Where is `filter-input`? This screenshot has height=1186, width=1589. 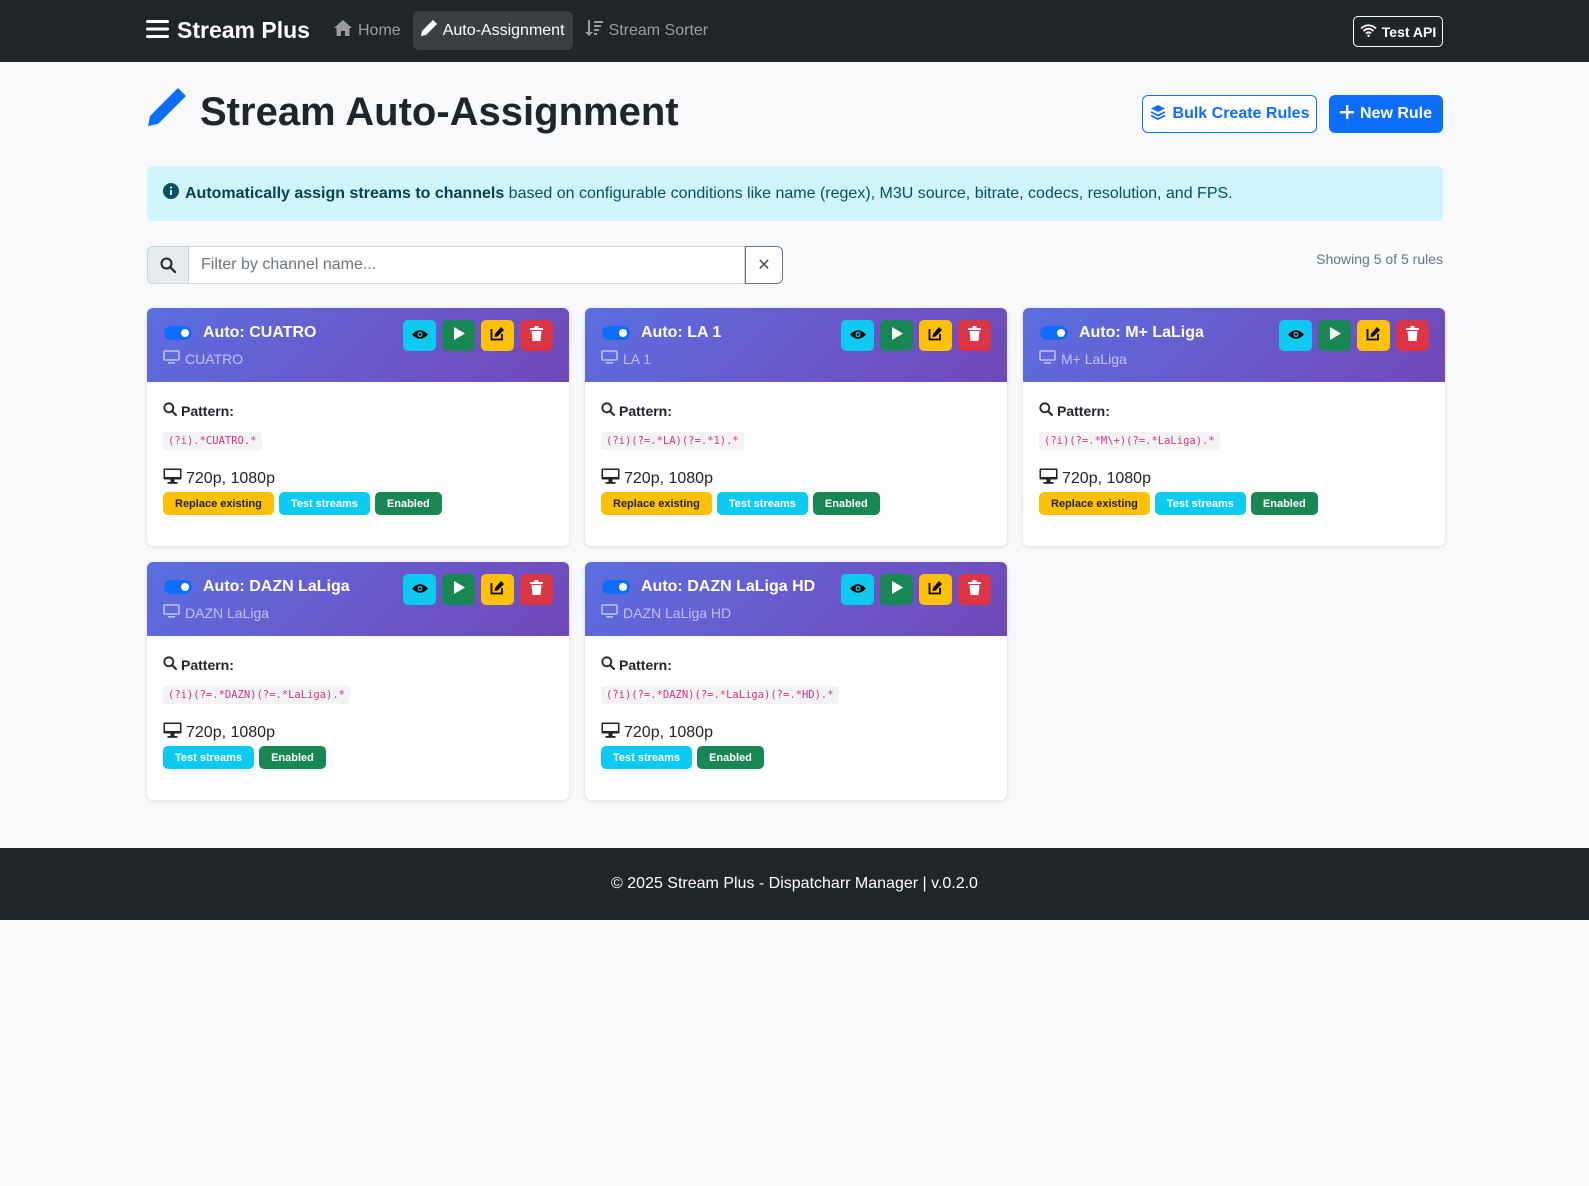 filter-input is located at coordinates (466, 265).